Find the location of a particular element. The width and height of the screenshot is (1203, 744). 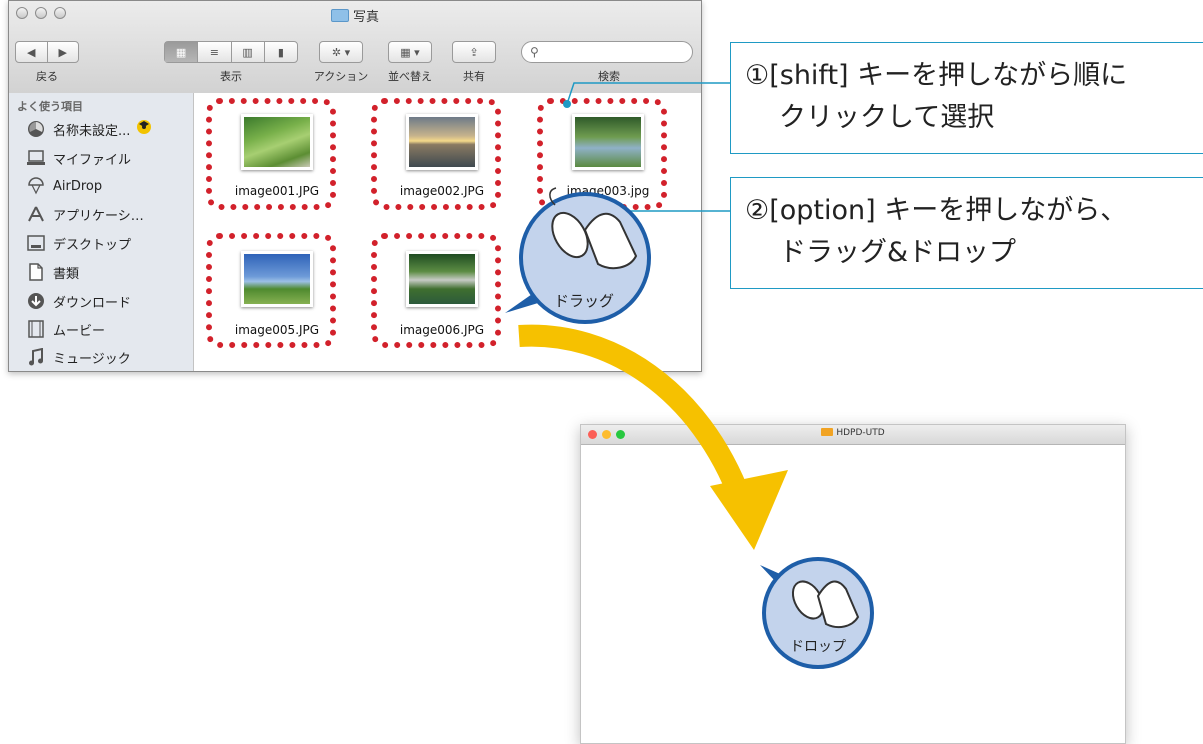

drag-arrow is located at coordinates (635, 414).